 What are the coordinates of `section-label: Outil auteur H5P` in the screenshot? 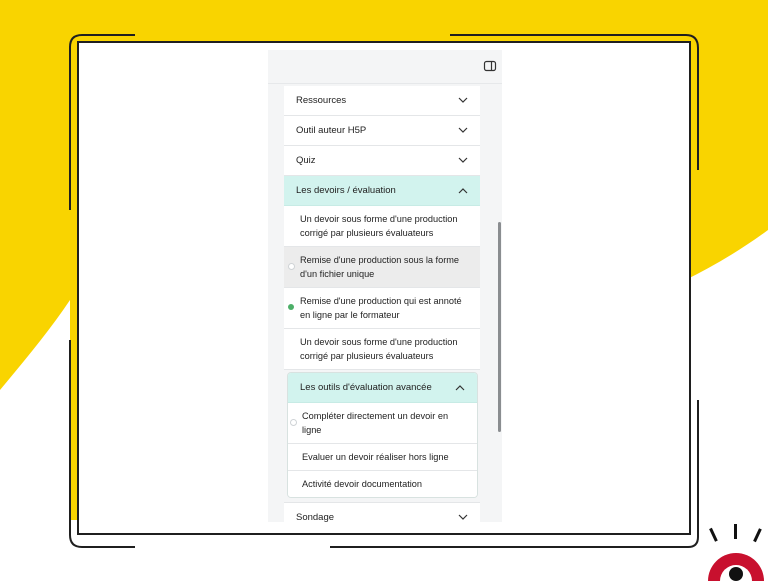 It's located at (331, 130).